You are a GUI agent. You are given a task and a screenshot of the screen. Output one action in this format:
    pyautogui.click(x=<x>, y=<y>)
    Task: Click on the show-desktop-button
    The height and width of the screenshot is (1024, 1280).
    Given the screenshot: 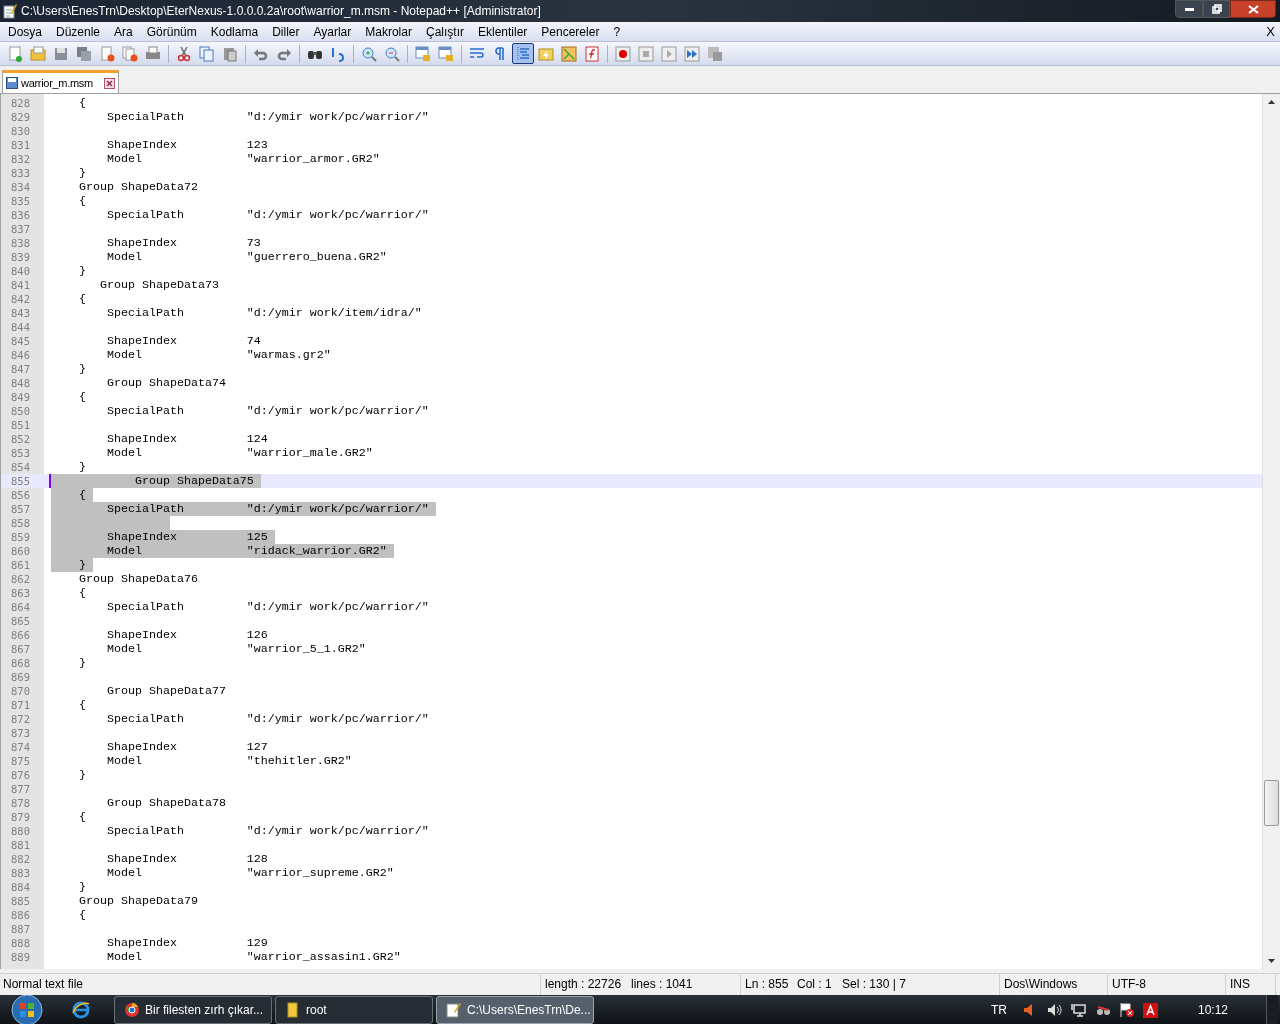 What is the action you would take?
    pyautogui.click(x=1272, y=1009)
    